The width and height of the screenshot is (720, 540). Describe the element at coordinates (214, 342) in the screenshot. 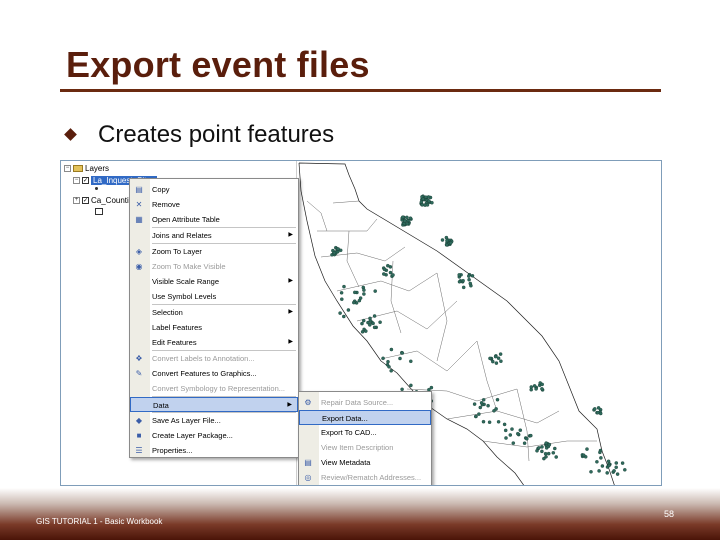

I see `menu-item-edit-features: Edit Features ▶` at that location.